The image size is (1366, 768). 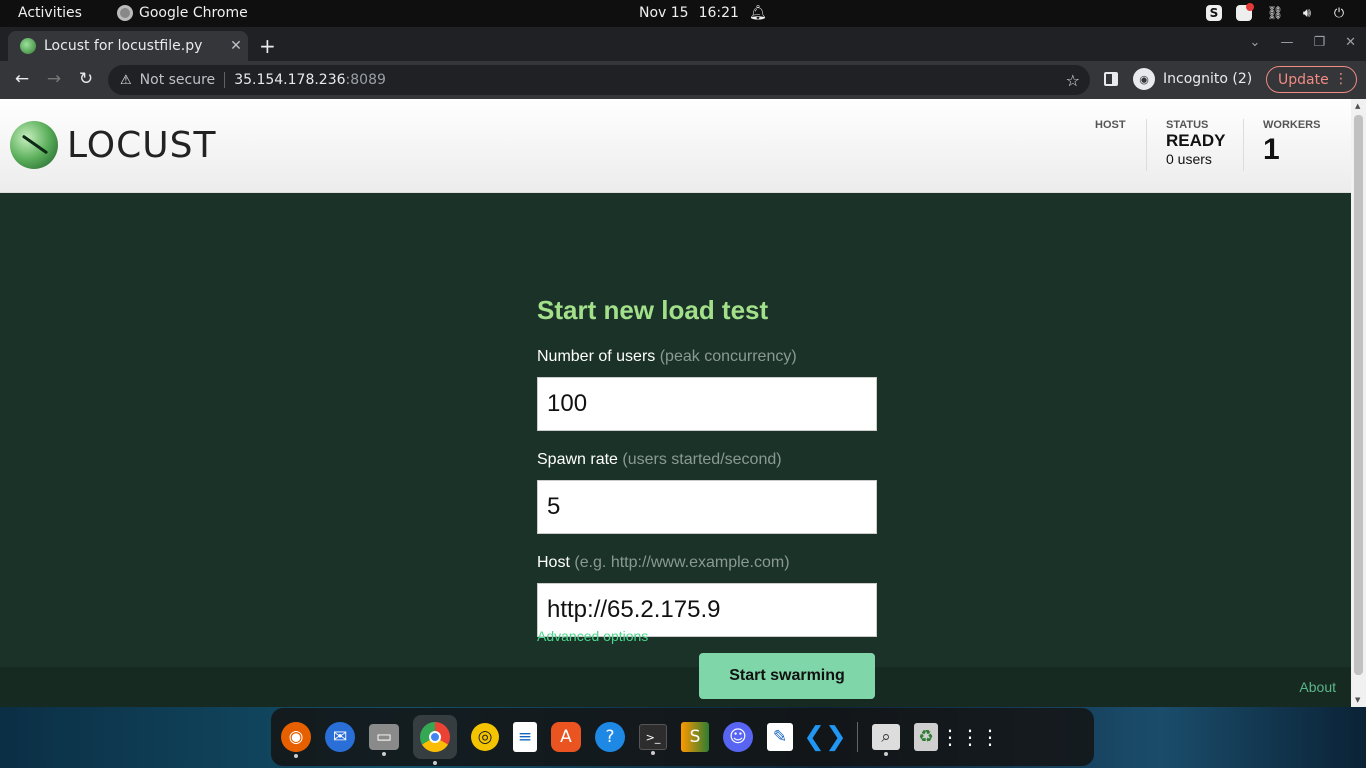 I want to click on scrollbar-thumb, so click(x=1358, y=395).